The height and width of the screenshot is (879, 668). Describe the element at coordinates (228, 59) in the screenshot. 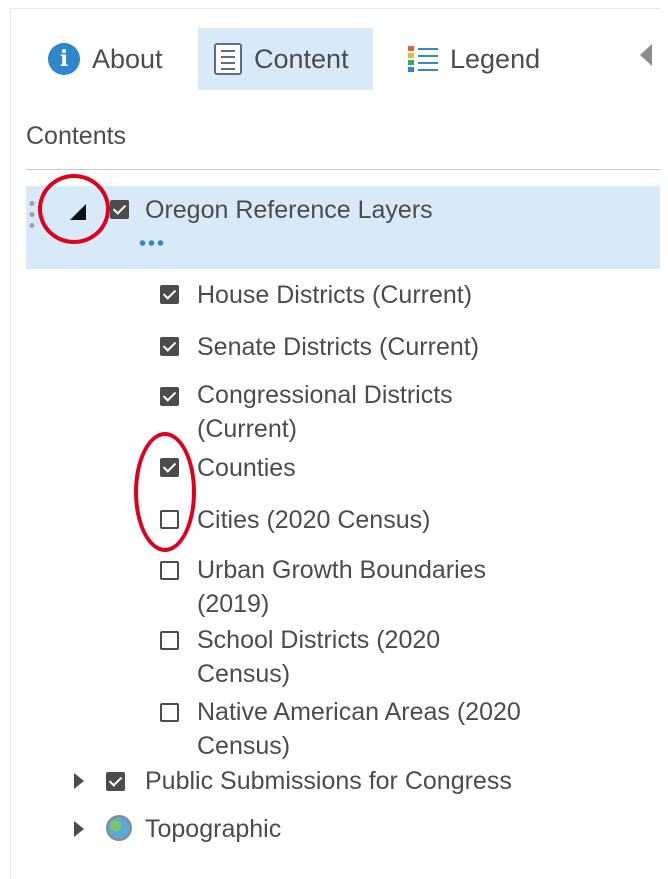

I see `content-list-icon` at that location.